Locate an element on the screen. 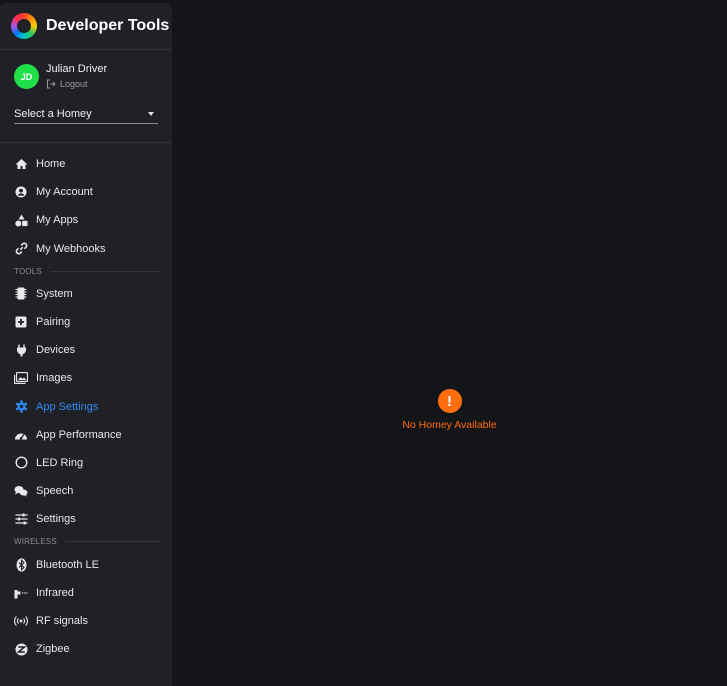 Image resolution: width=727 pixels, height=686 pixels. section-label-tools: TOOLS is located at coordinates (86, 271).